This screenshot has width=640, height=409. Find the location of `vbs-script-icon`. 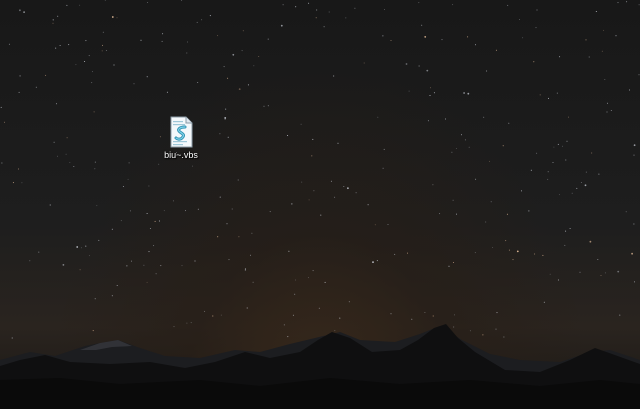

vbs-script-icon is located at coordinates (181, 132).